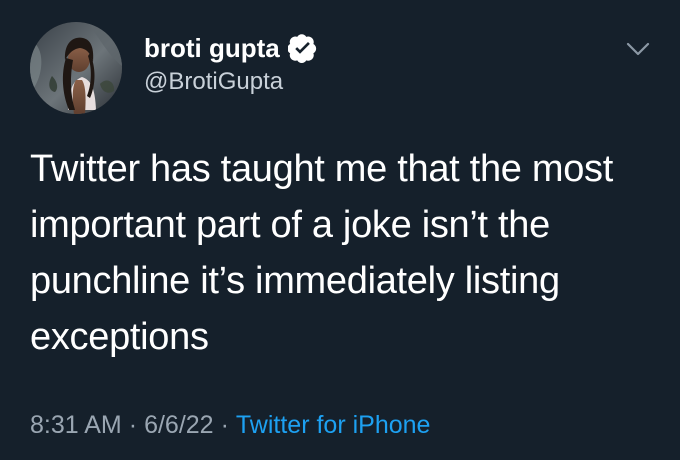 This screenshot has height=460, width=680. What do you see at coordinates (76, 68) in the screenshot?
I see `profile-avatar` at bounding box center [76, 68].